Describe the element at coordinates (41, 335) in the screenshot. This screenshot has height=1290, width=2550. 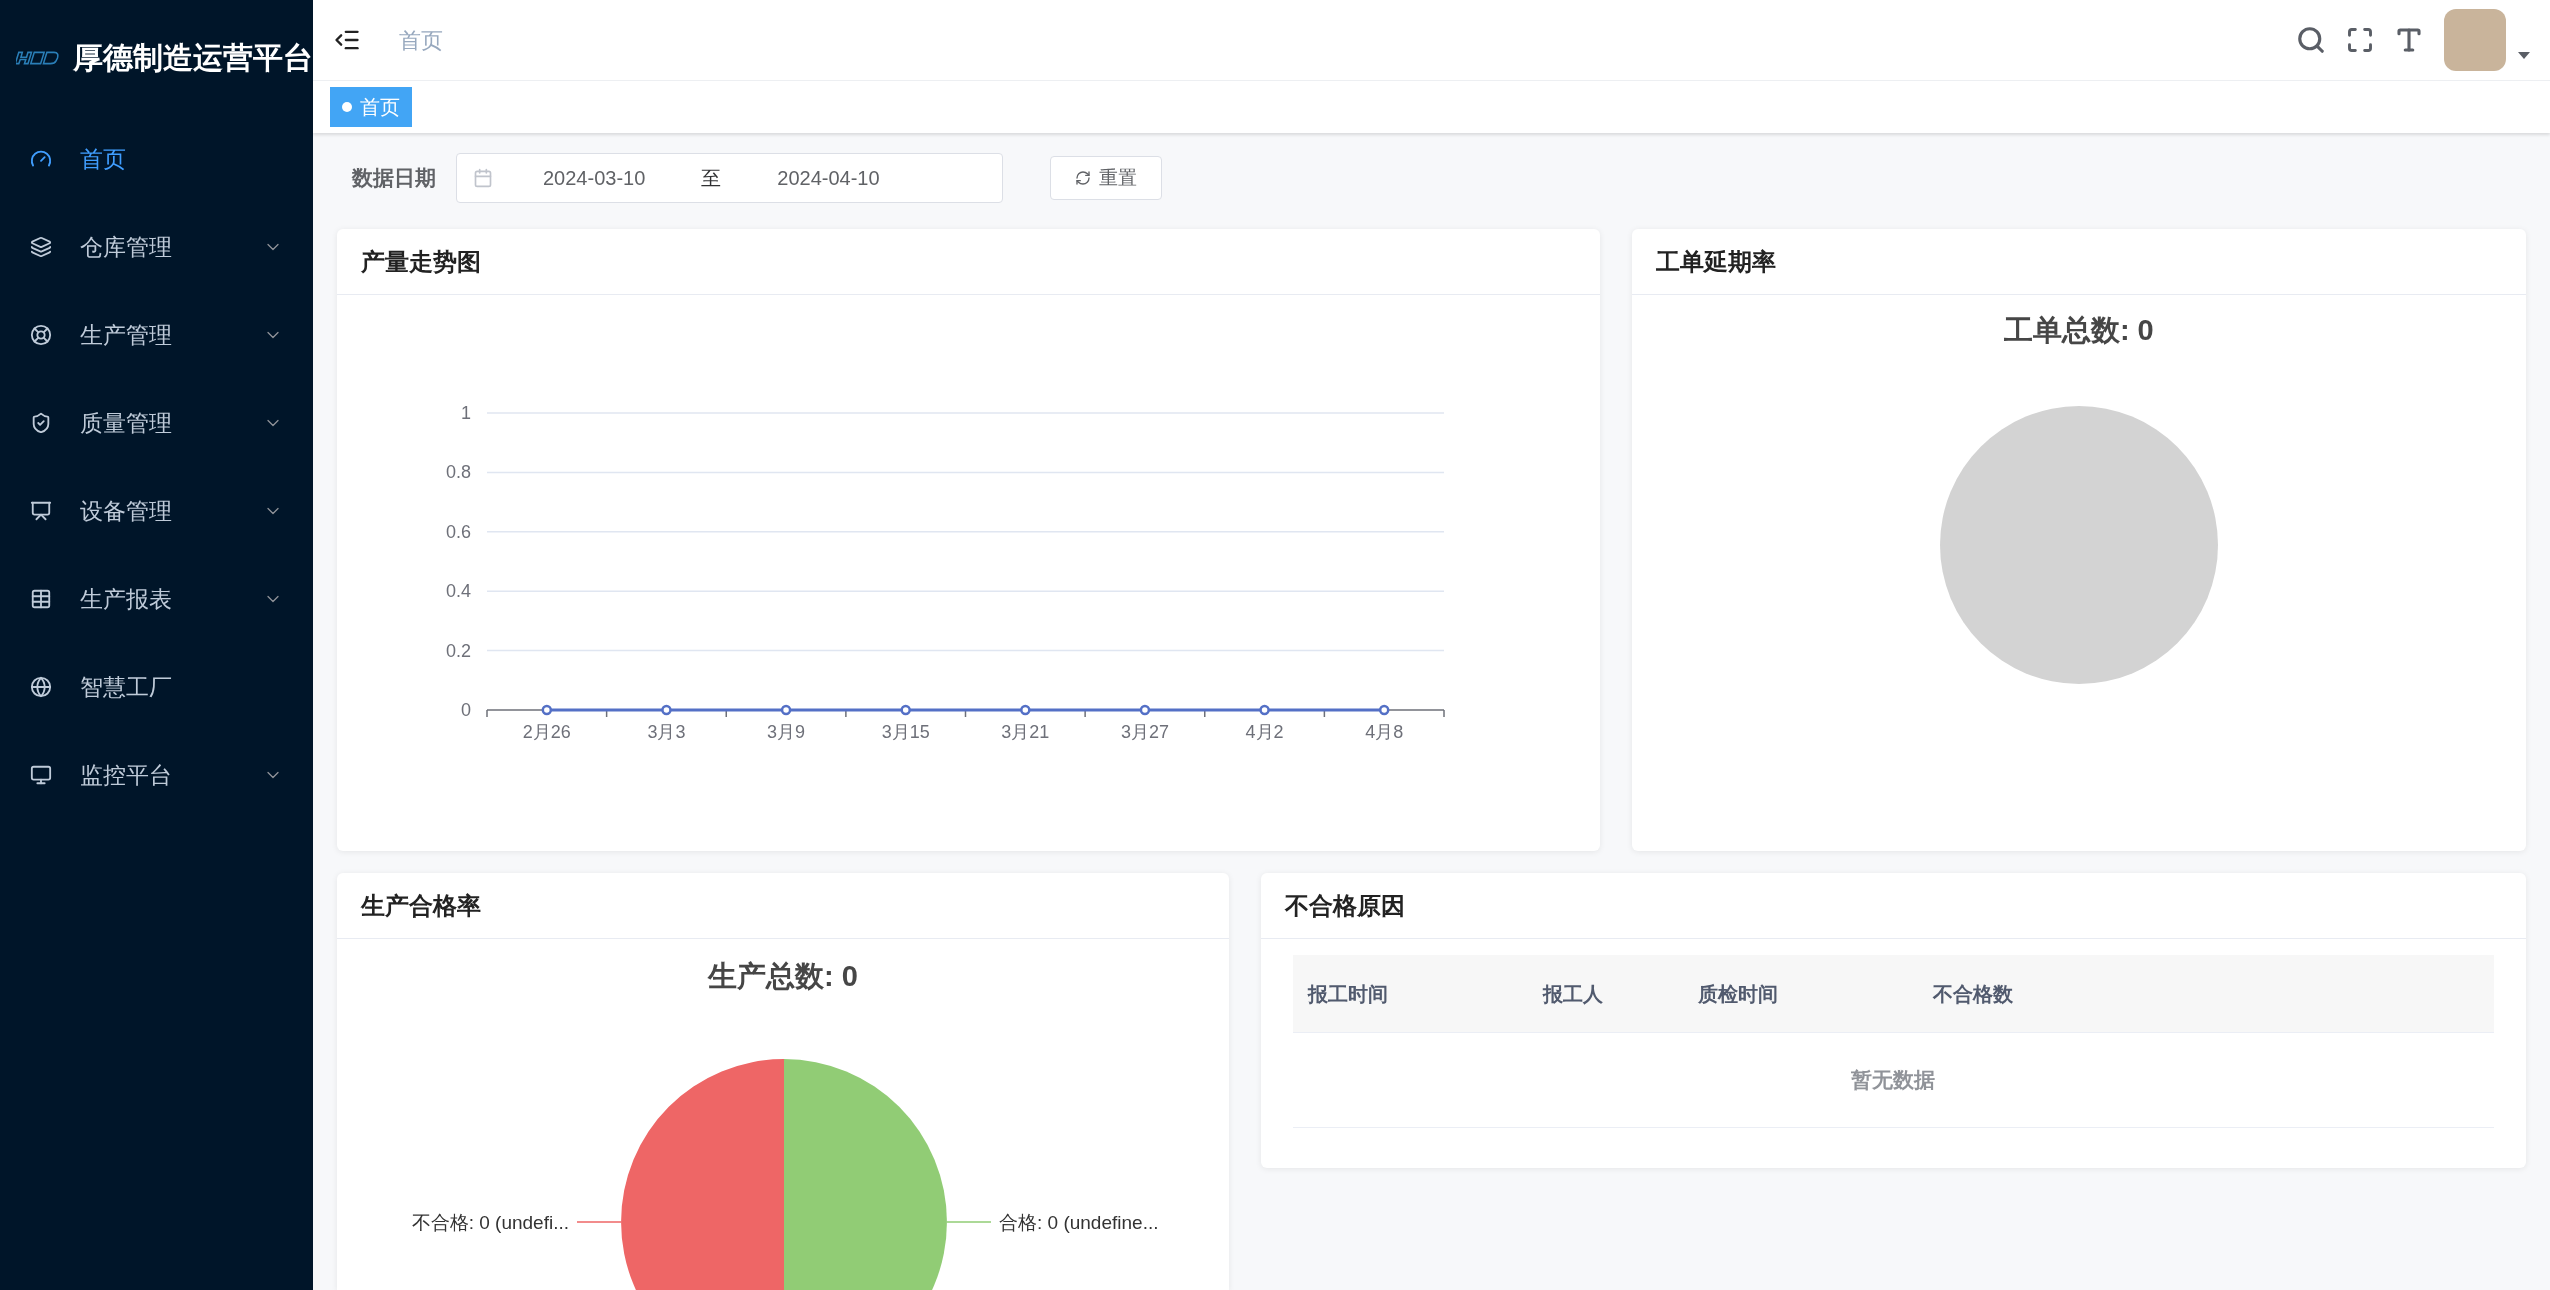
I see `lifebuoy-icon` at that location.